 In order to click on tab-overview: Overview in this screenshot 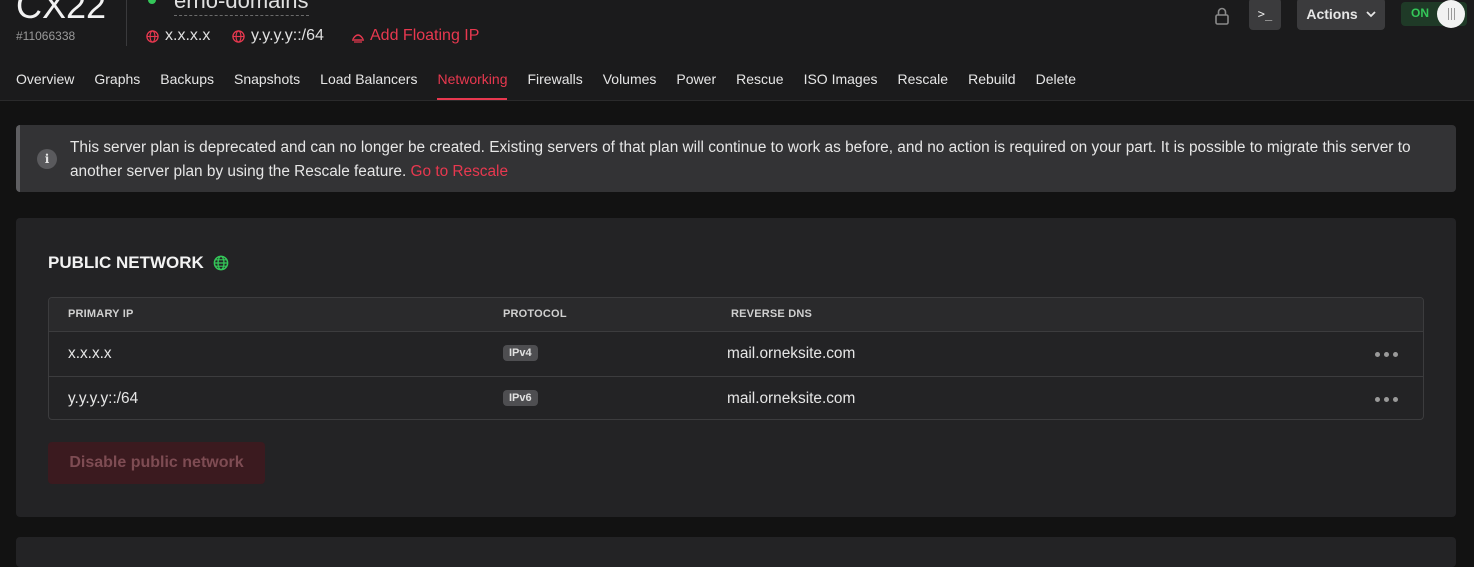, I will do `click(45, 85)`.